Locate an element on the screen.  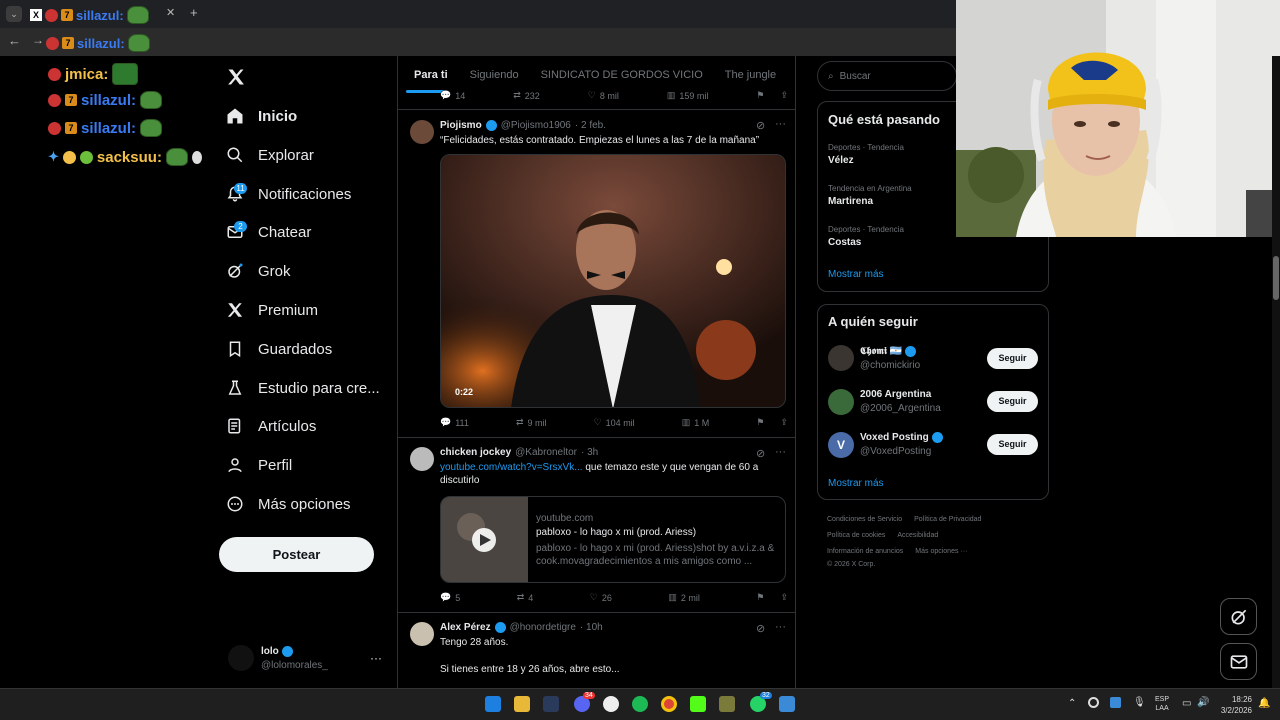
messages-float-button is located at coordinates (1238, 661).